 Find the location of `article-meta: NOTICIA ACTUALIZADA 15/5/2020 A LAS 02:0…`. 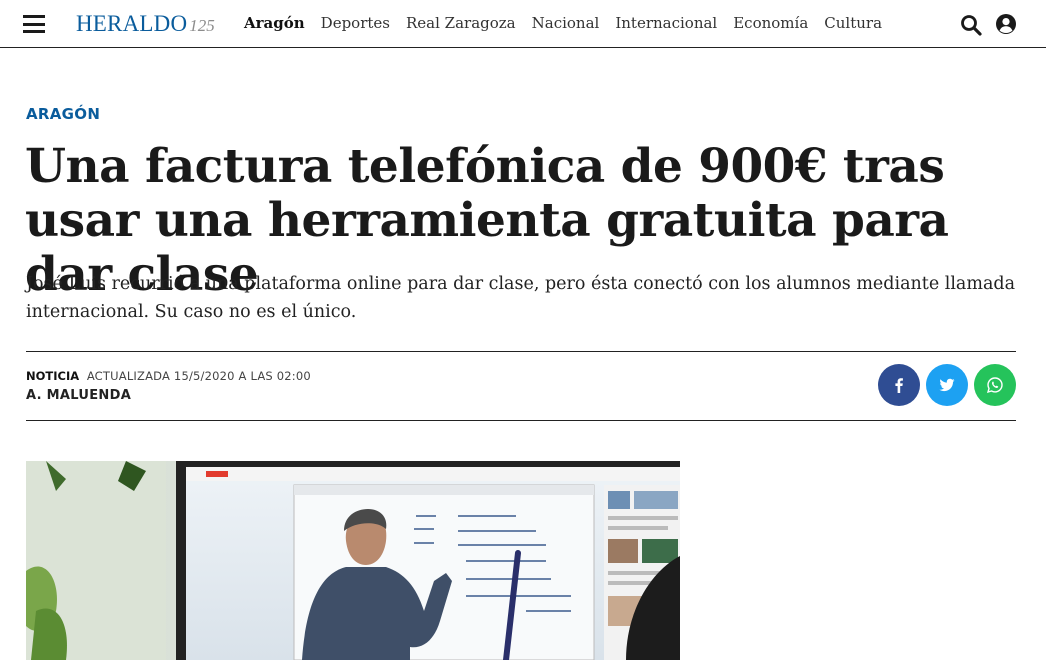

article-meta: NOTICIA ACTUALIZADA 15/5/2020 A LAS 02:0… is located at coordinates (521, 386).